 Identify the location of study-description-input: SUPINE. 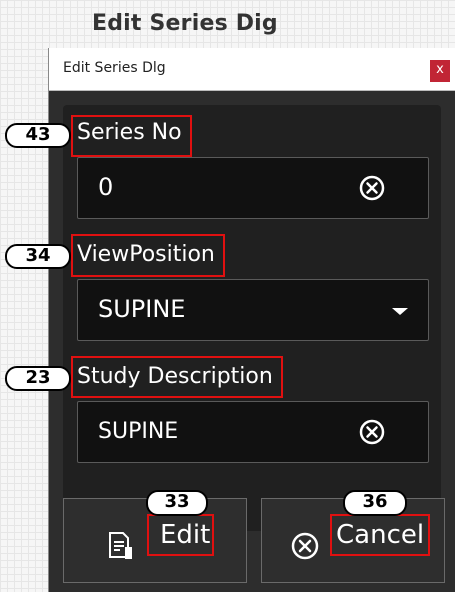
(253, 432).